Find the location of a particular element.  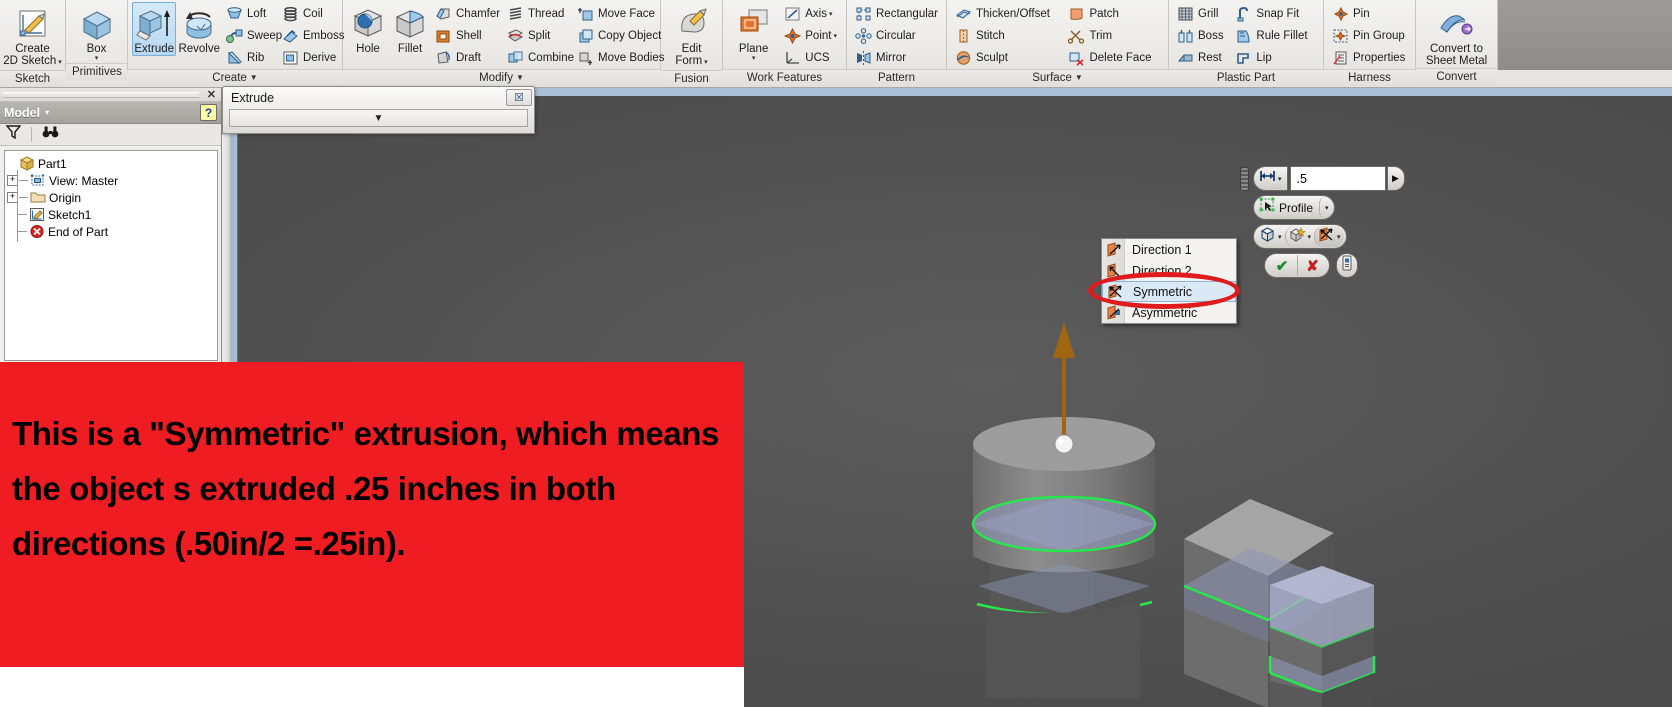

sculpt-button: Sculpt is located at coordinates (1007, 58).